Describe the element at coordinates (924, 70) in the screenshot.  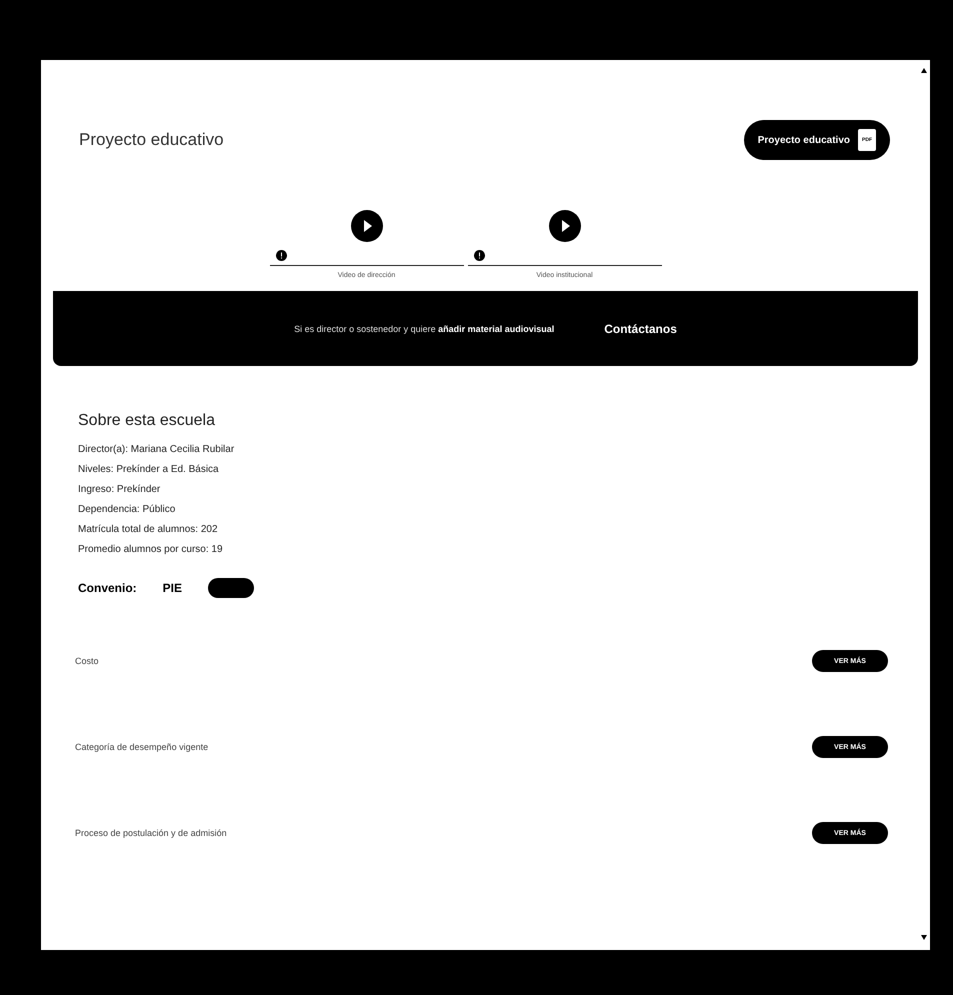
I see `scroll-up-icon` at that location.